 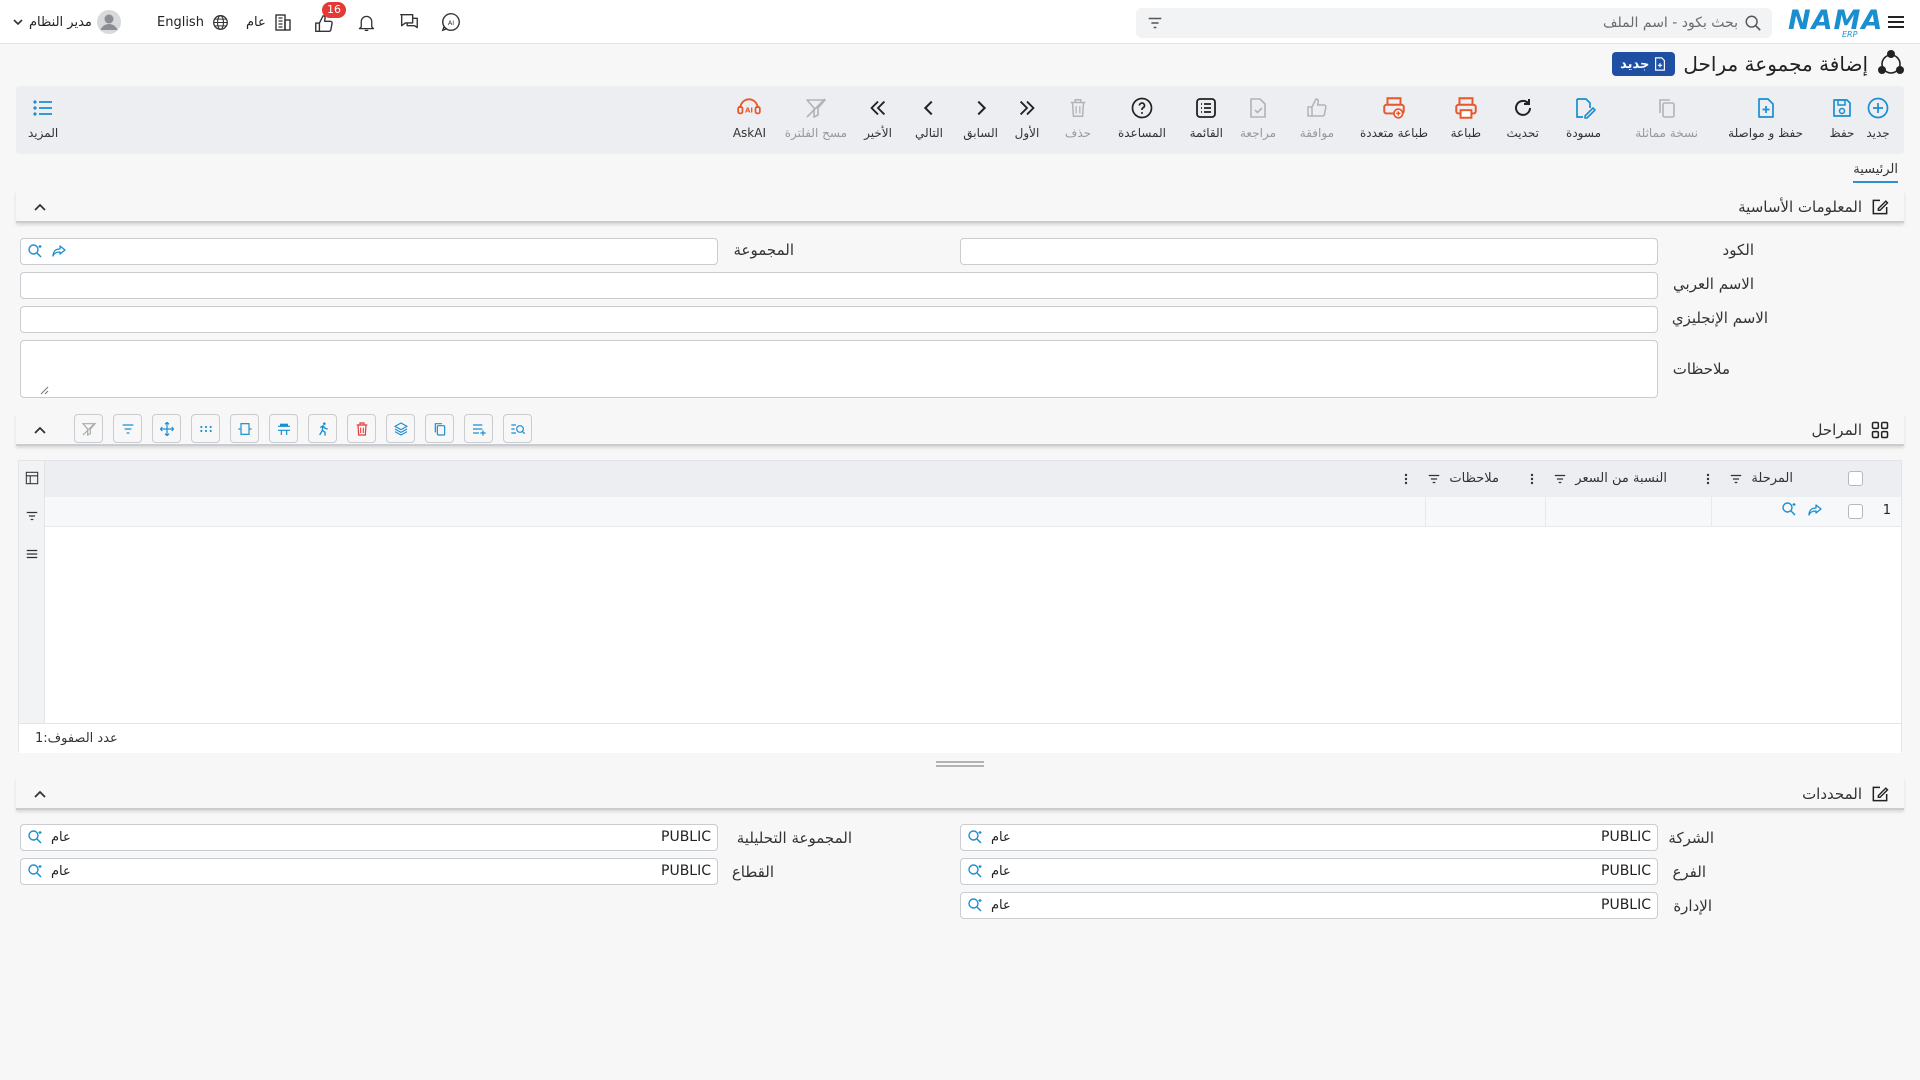 What do you see at coordinates (1855, 478) in the screenshot?
I see `select-all-checkbox` at bounding box center [1855, 478].